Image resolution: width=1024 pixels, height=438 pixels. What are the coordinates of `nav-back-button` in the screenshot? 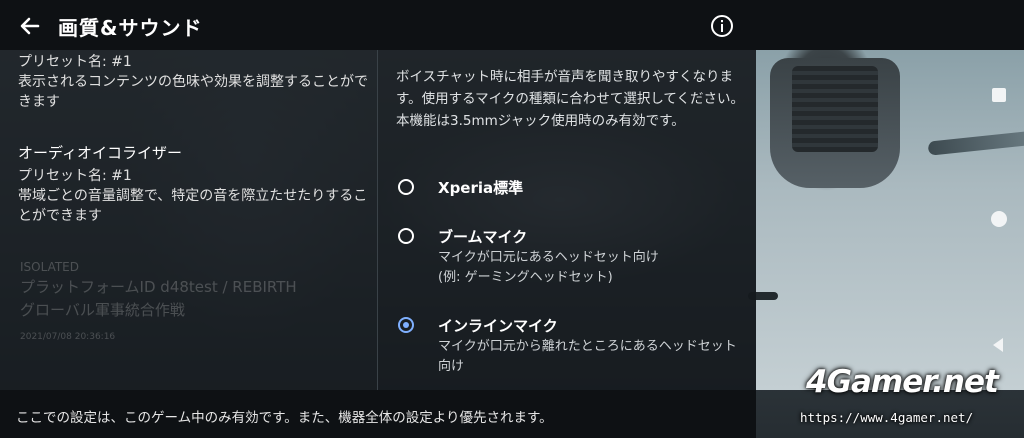 It's located at (999, 345).